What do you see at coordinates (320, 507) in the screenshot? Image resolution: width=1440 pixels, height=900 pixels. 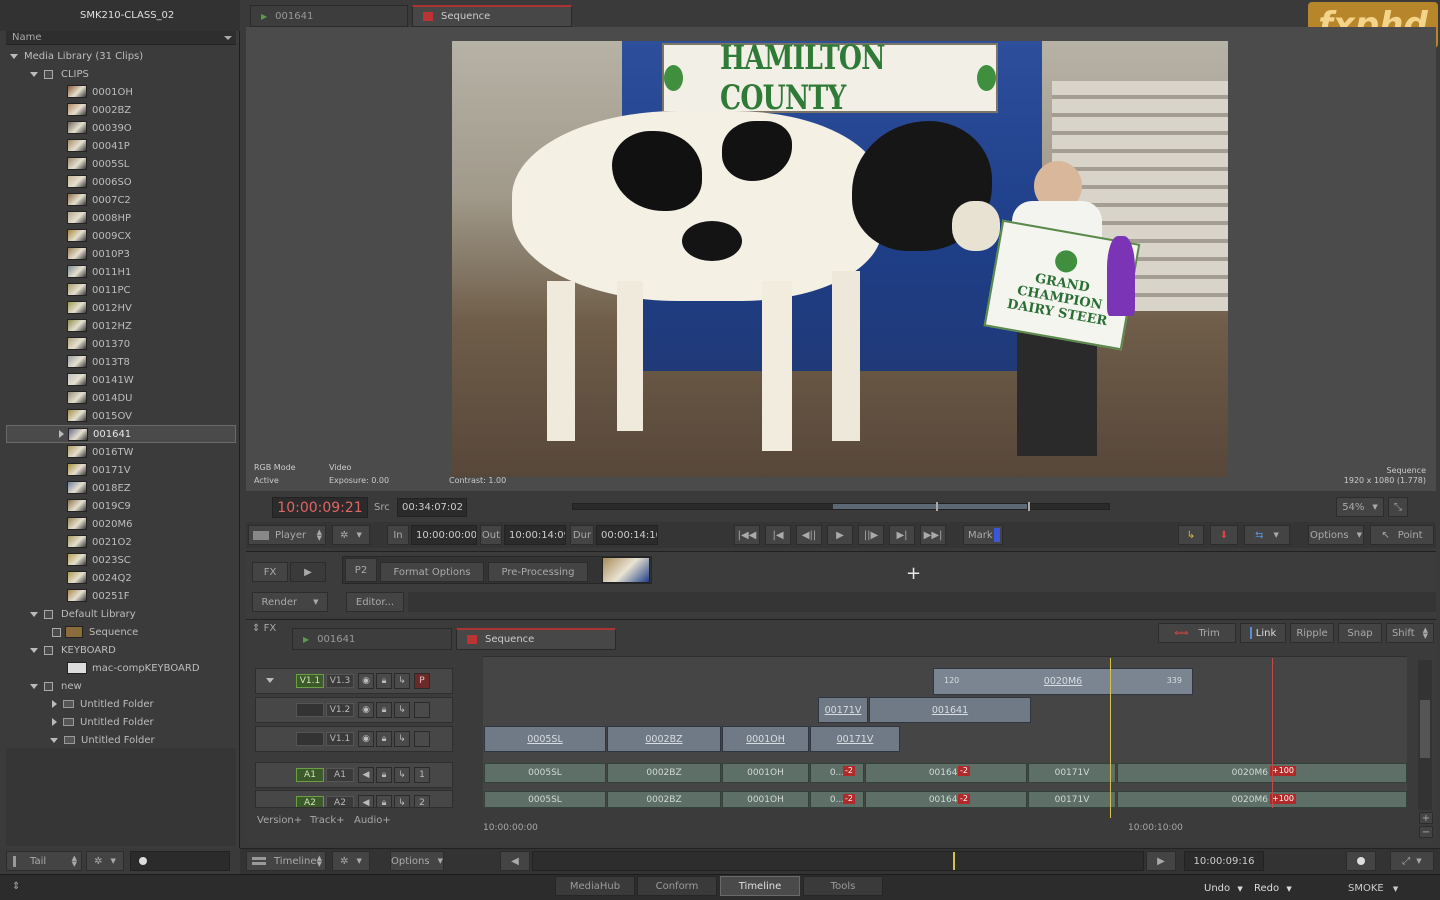 I see `timecode-display: 10:00:09:21` at bounding box center [320, 507].